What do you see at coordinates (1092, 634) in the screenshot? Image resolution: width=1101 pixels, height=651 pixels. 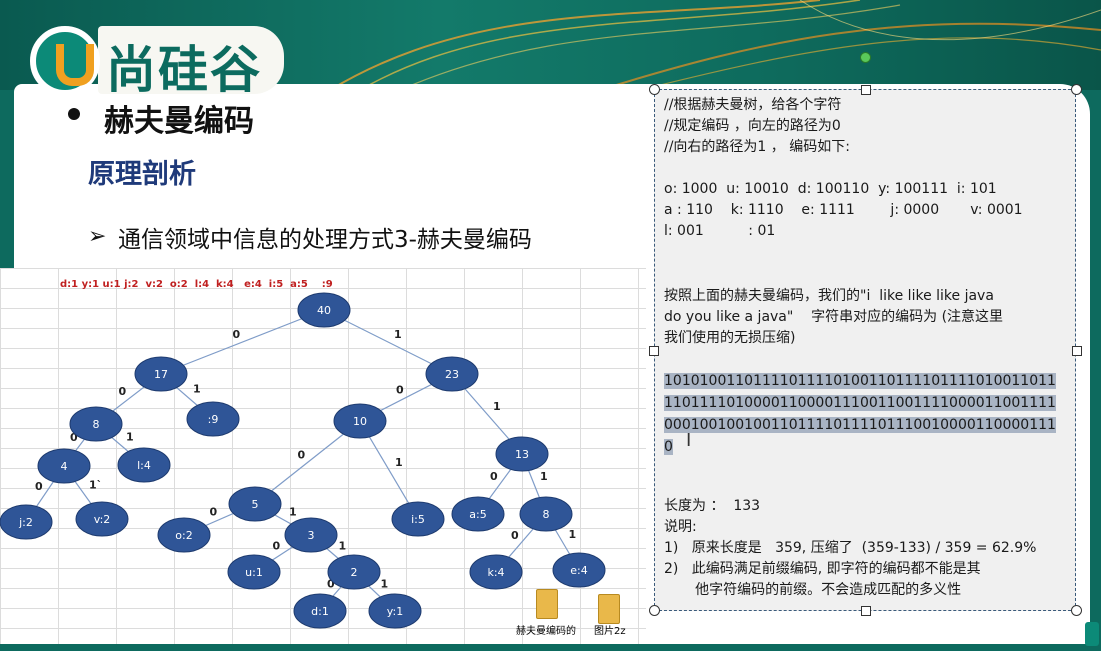 I see `corner-logo-icon` at bounding box center [1092, 634].